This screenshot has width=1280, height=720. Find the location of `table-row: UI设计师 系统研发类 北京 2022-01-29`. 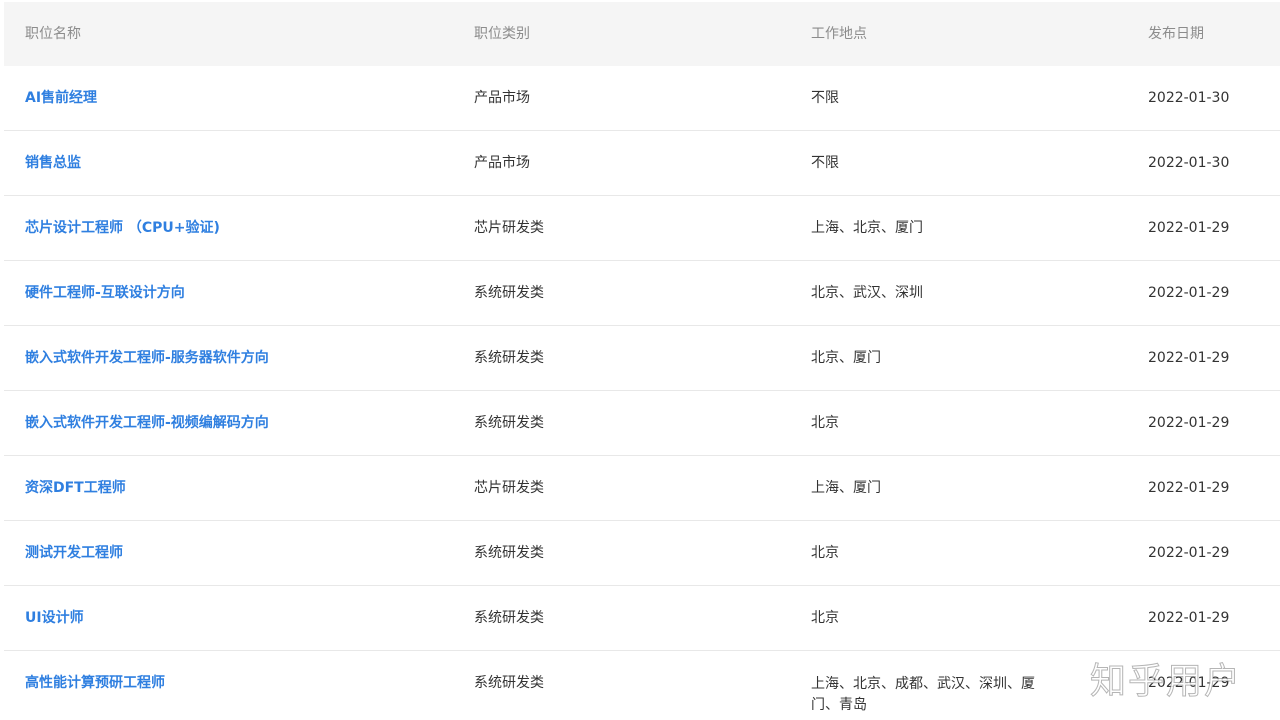

table-row: UI设计师 系统研发类 北京 2022-01-29 is located at coordinates (642, 618).